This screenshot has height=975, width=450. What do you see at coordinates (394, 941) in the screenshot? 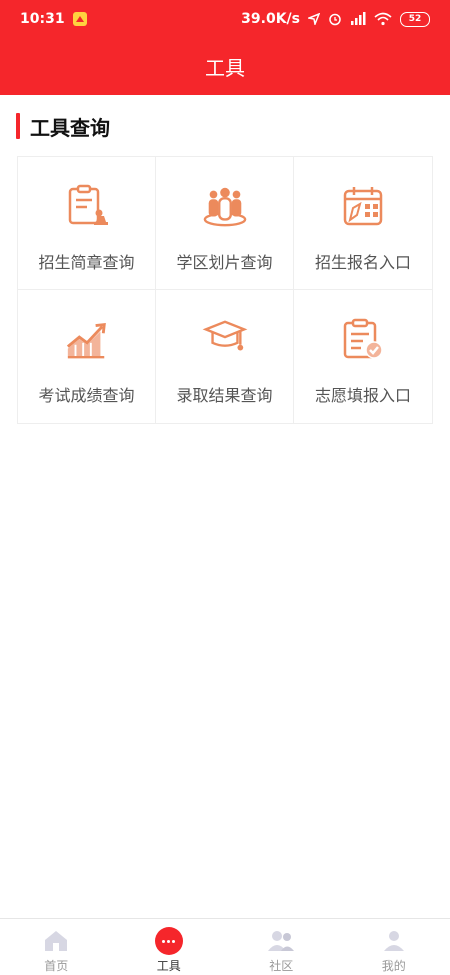
I see `profile-icon` at bounding box center [394, 941].